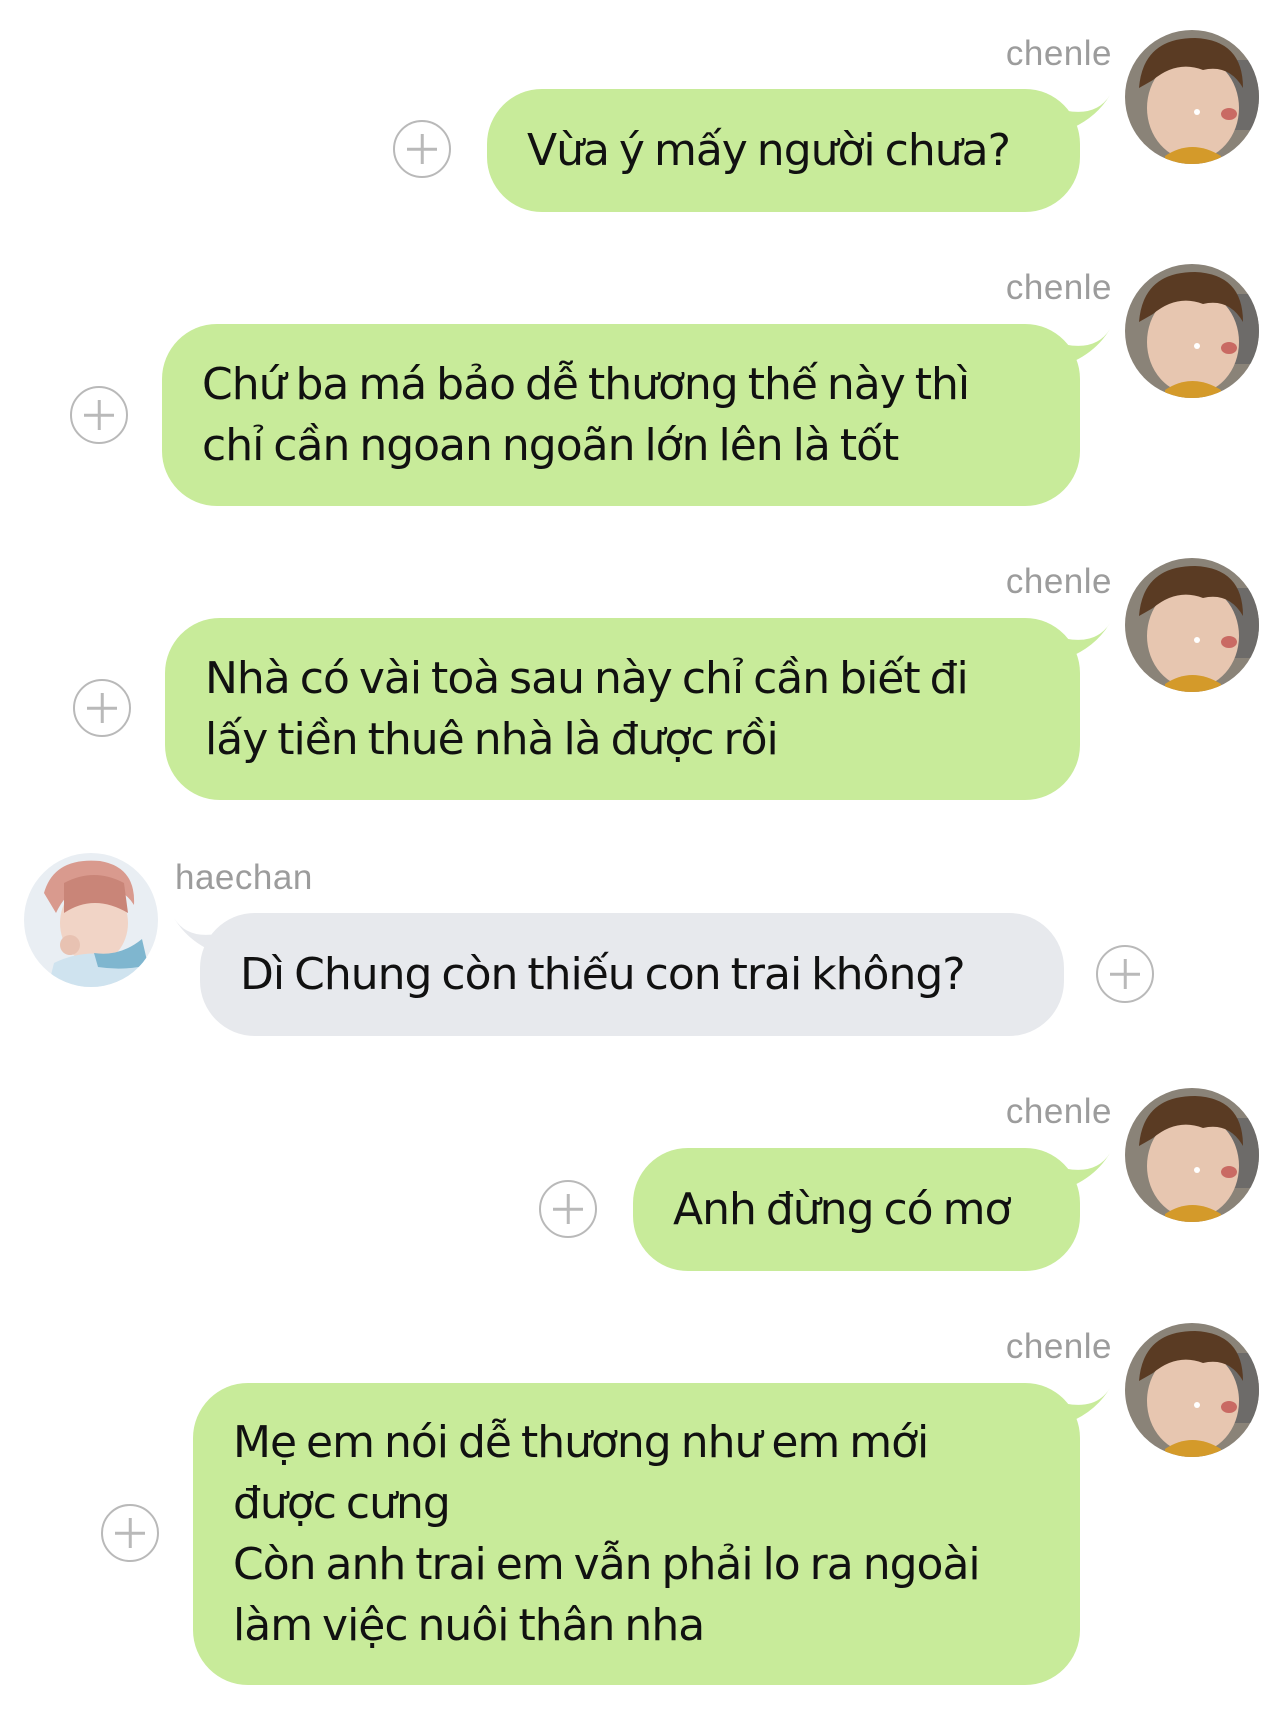  I want to click on sender-name: chenle, so click(1058, 1346).